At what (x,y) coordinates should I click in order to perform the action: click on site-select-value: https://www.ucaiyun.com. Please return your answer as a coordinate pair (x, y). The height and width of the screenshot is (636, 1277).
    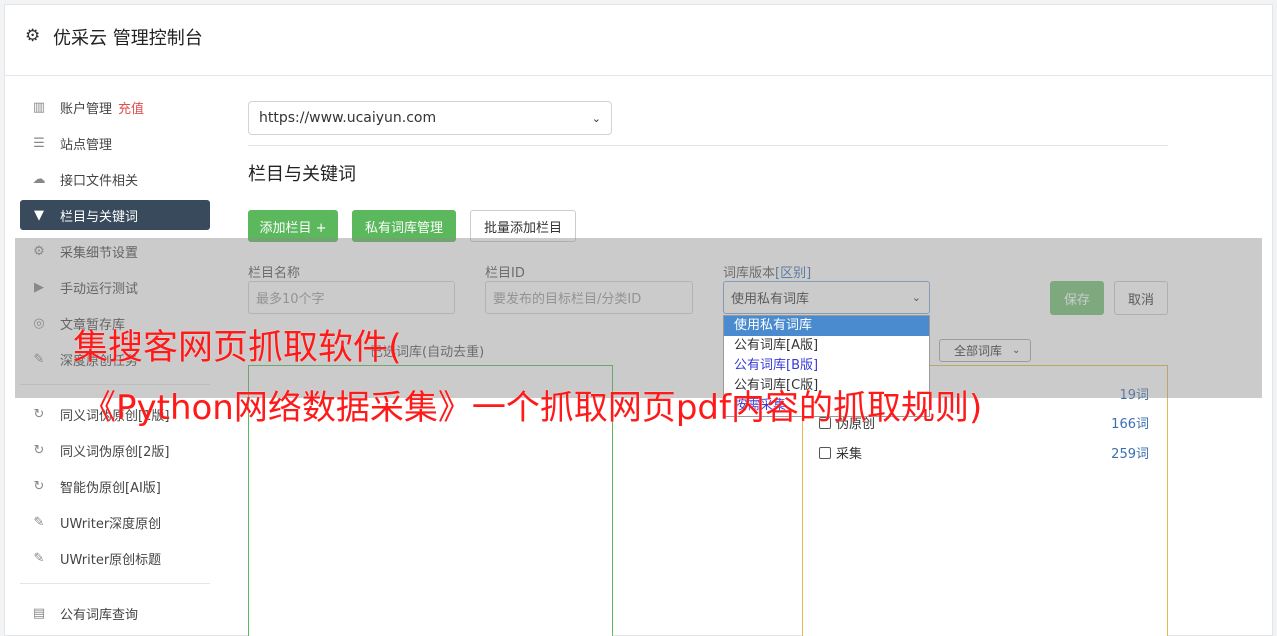
    Looking at the image, I should click on (348, 118).